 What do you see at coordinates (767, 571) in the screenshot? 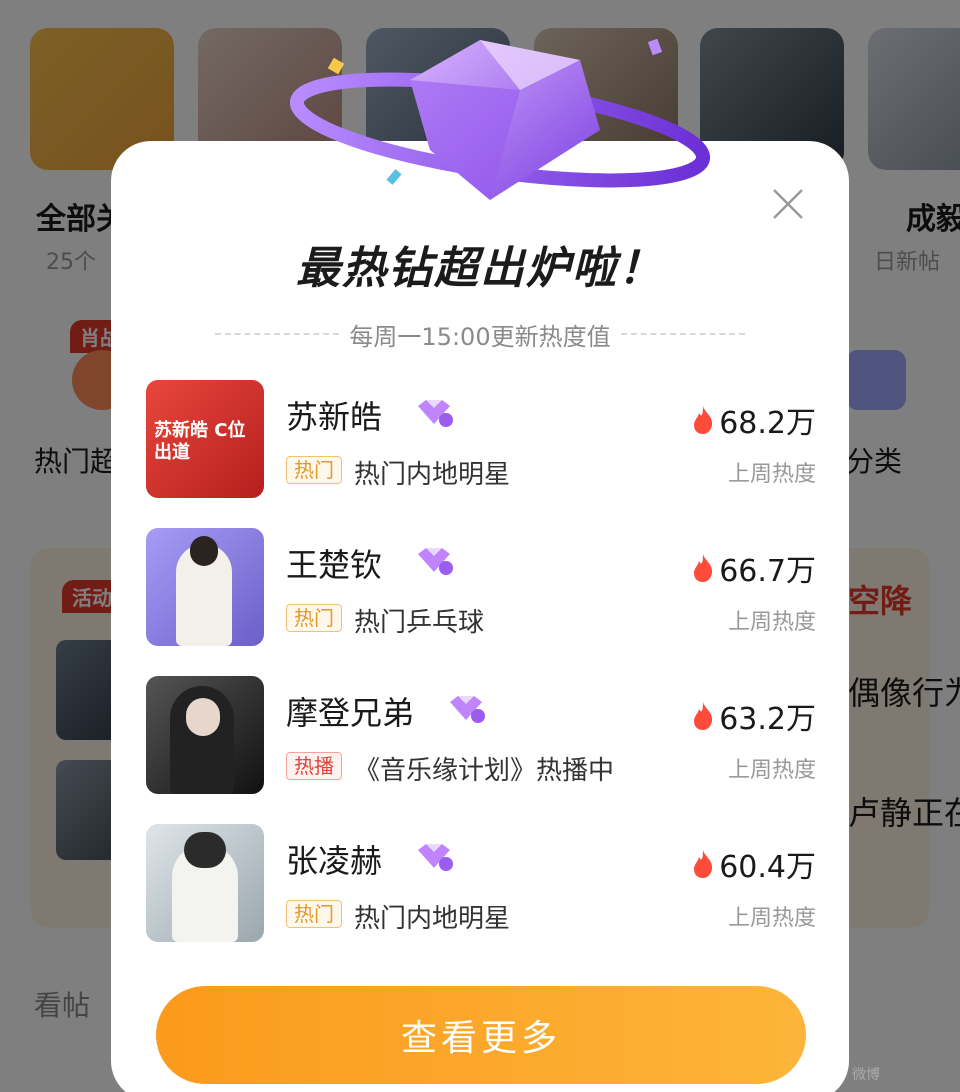
I see `heat-value: 66.7万` at bounding box center [767, 571].